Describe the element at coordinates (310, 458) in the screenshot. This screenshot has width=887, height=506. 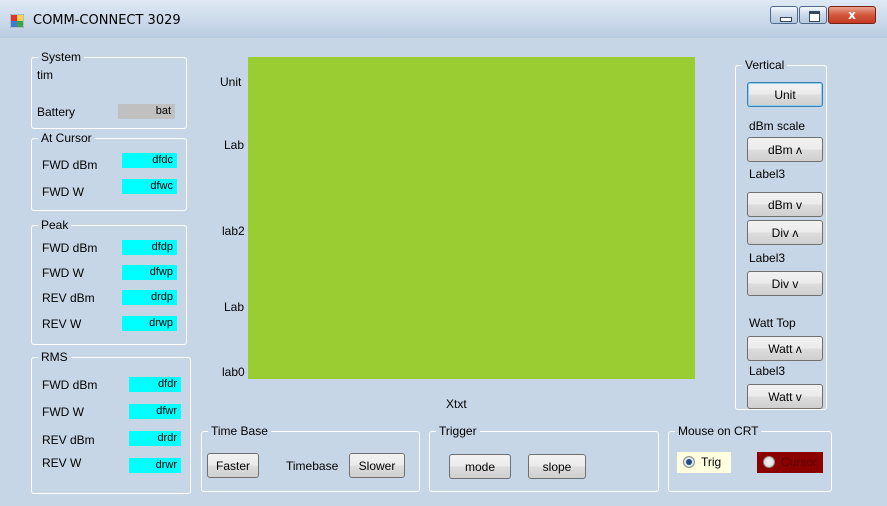
I see `time-base-group: Time Base Faster Timebase Slower` at that location.